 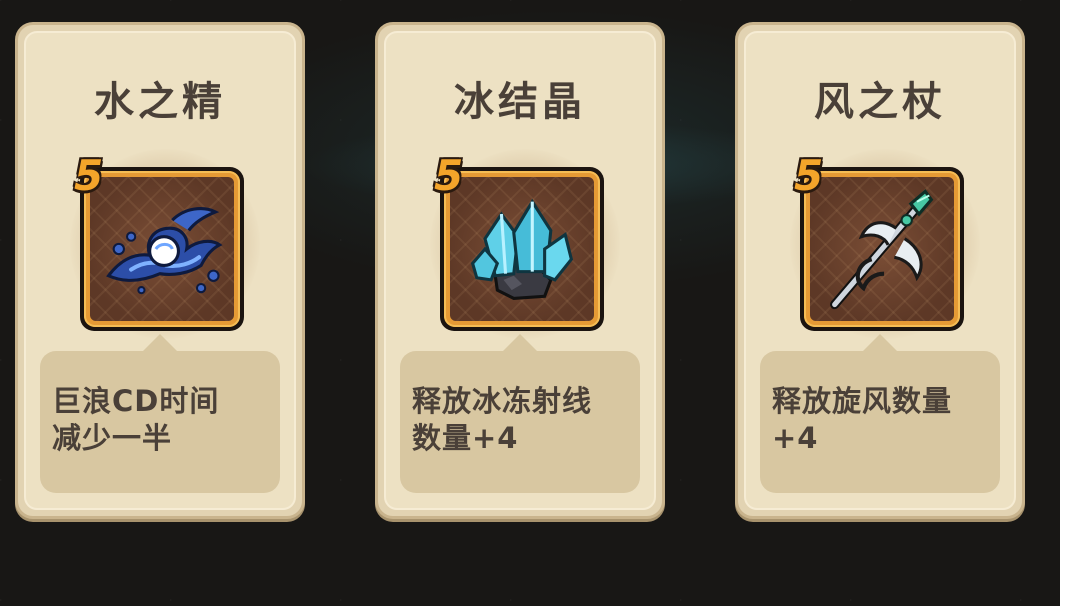 What do you see at coordinates (880, 102) in the screenshot?
I see `card-title: 风之杖` at bounding box center [880, 102].